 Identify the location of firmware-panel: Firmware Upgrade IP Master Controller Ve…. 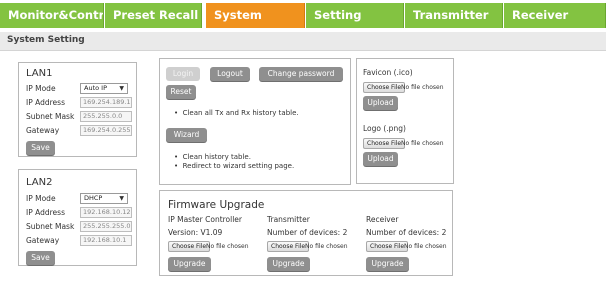
(306, 233).